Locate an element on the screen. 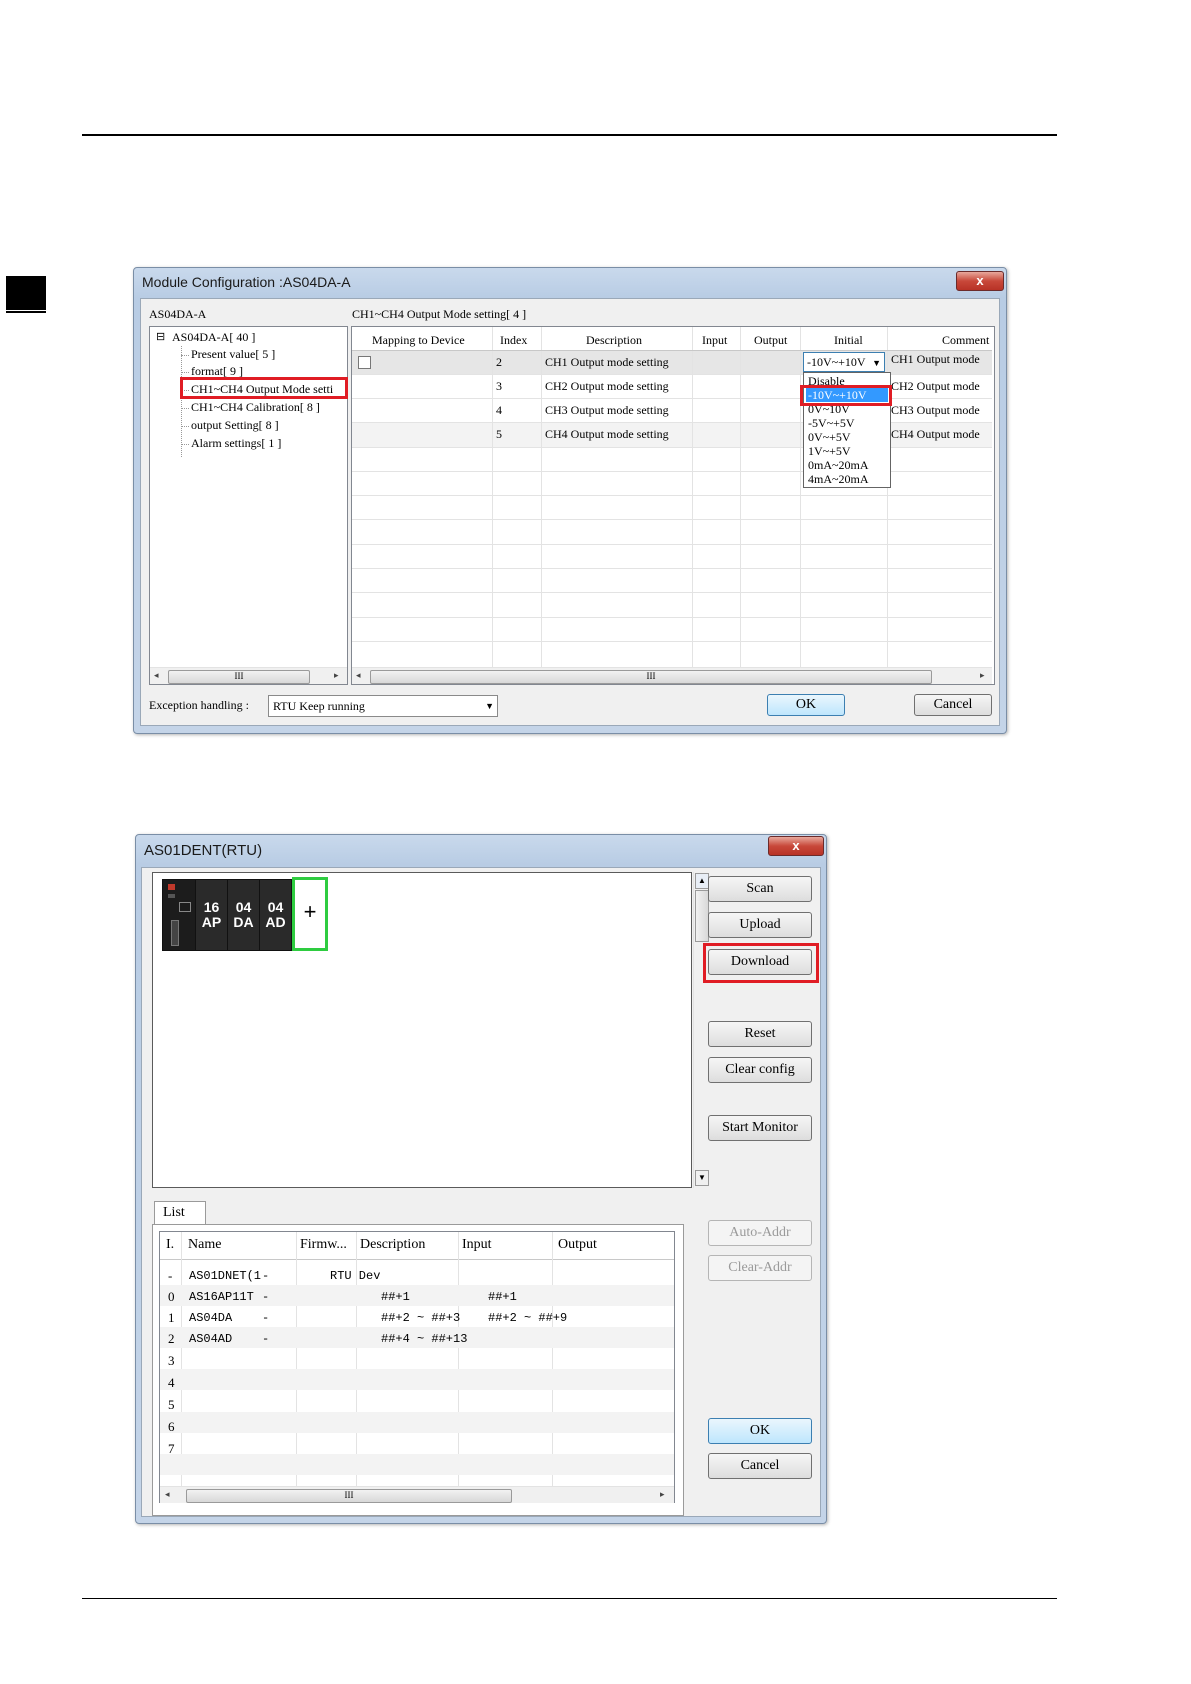  scroll-down-icon: ▼ is located at coordinates (702, 1178).